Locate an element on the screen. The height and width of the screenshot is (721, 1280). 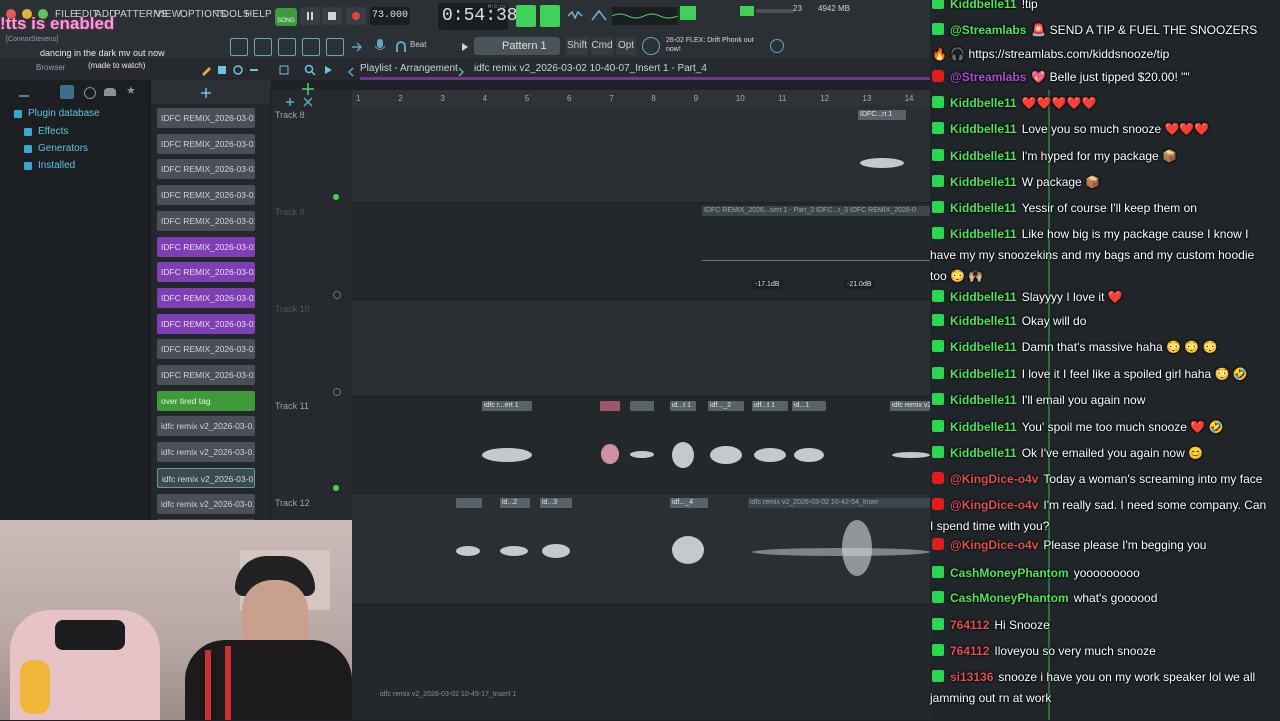
track-label-11: Track 11 is located at coordinates (292, 406).